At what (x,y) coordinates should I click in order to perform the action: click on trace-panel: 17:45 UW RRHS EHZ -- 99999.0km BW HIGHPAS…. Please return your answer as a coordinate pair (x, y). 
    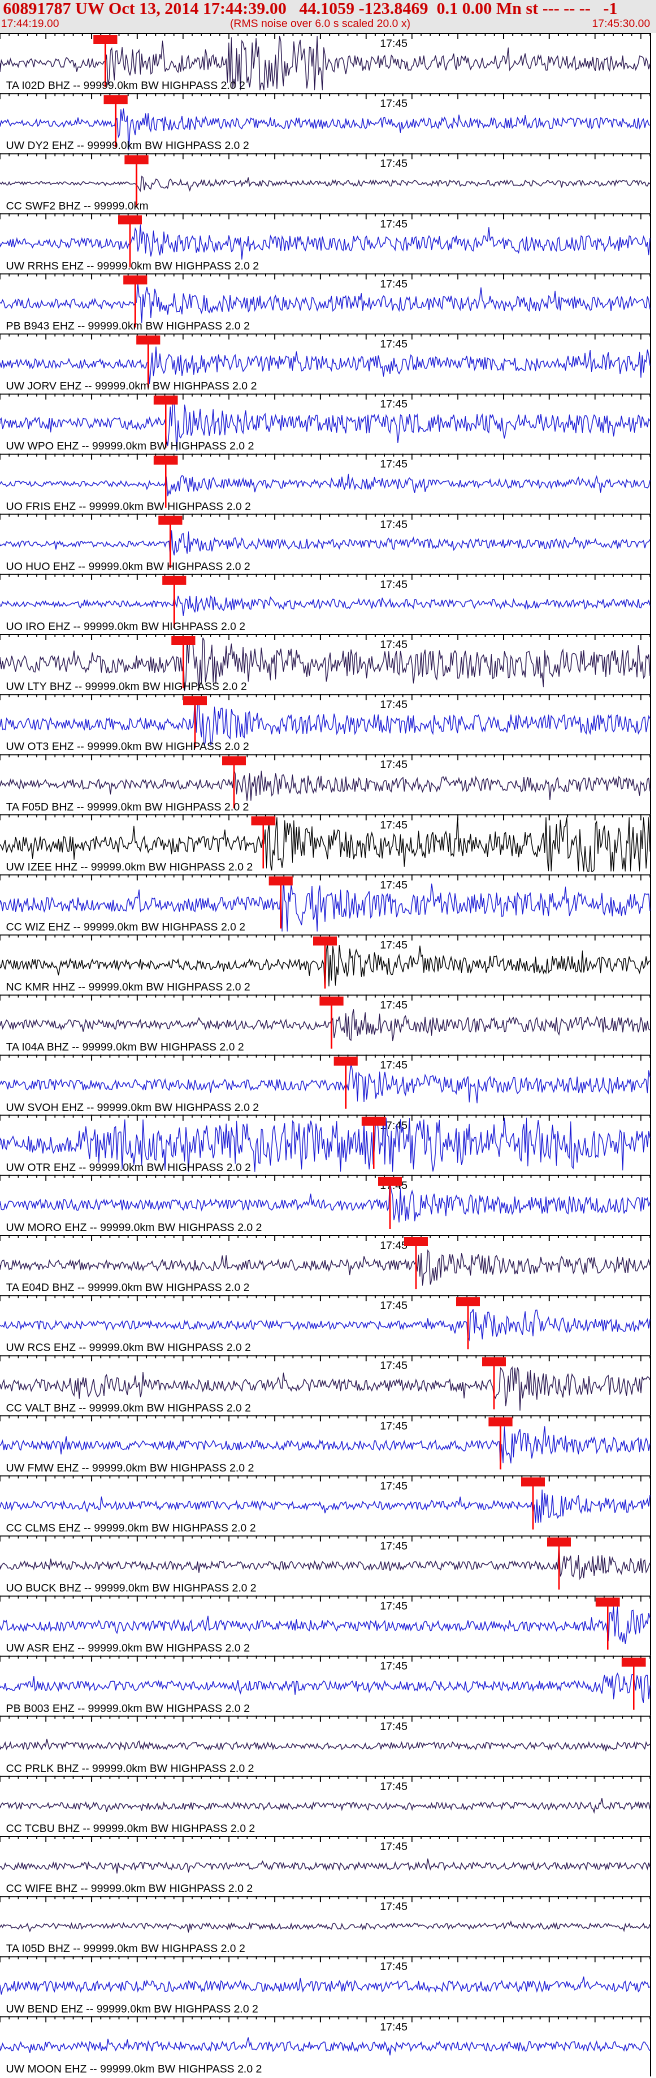
    Looking at the image, I should click on (325, 243).